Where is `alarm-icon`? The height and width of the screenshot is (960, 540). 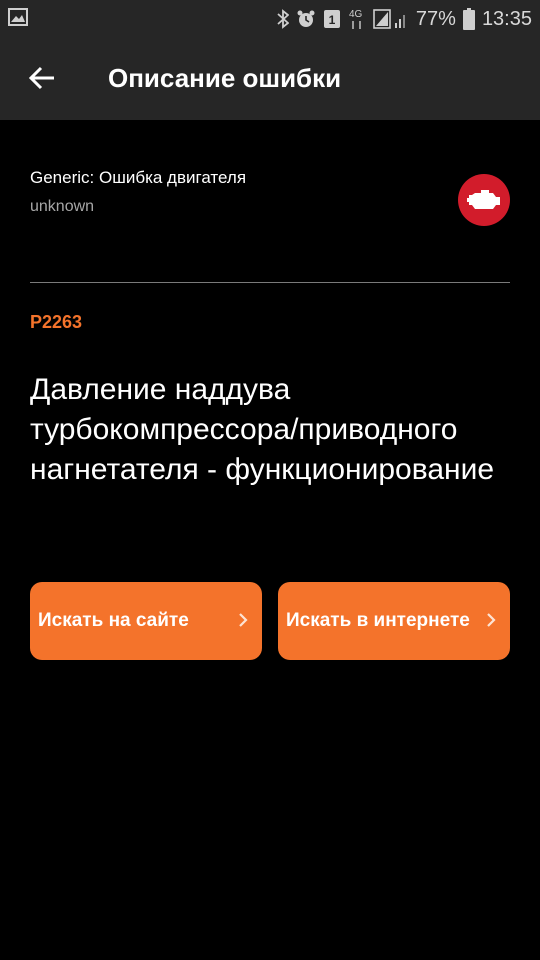 alarm-icon is located at coordinates (306, 18).